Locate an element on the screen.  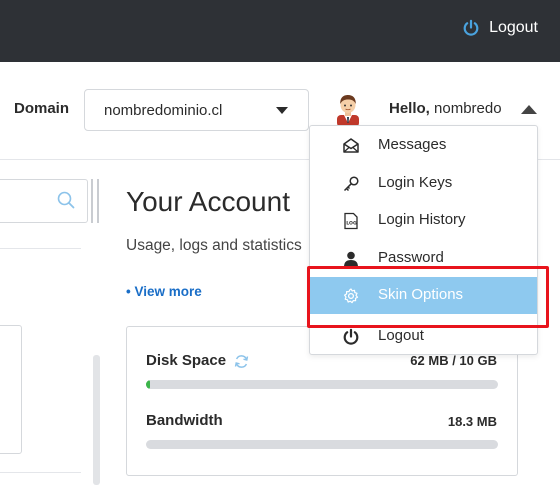
scrollbar is located at coordinates (96, 420).